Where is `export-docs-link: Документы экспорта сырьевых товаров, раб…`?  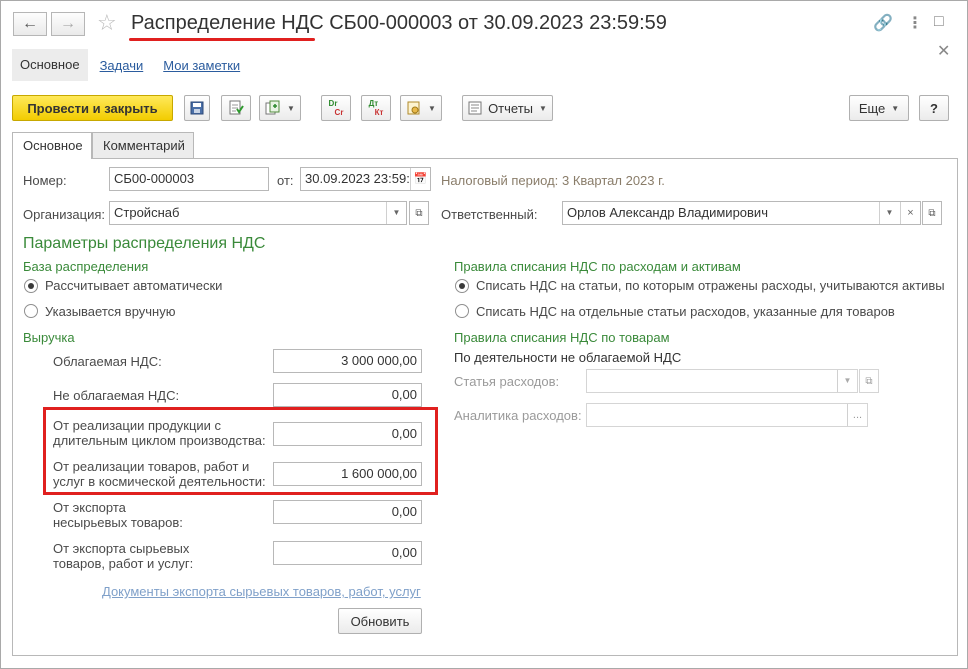
export-docs-link: Документы экспорта сырьевых товаров, раб… is located at coordinates (261, 591).